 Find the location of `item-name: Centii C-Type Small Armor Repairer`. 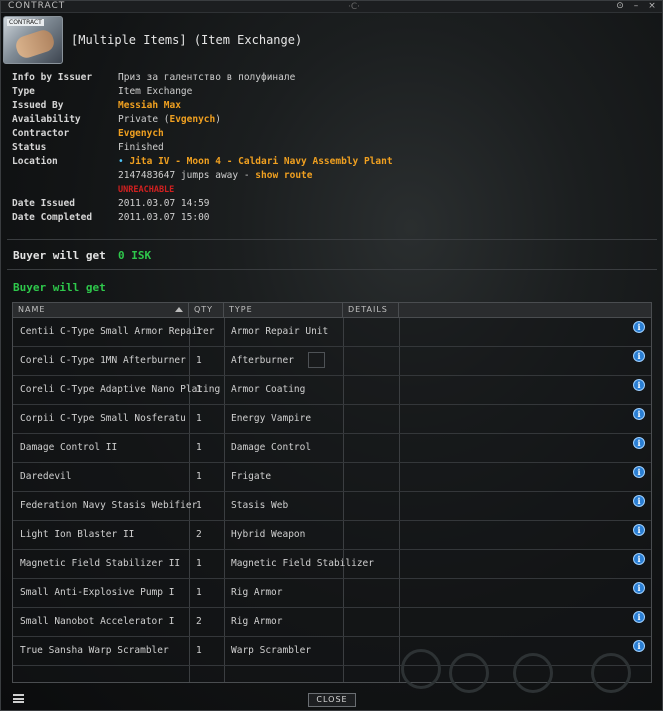

item-name: Centii C-Type Small Armor Repairer is located at coordinates (117, 331).